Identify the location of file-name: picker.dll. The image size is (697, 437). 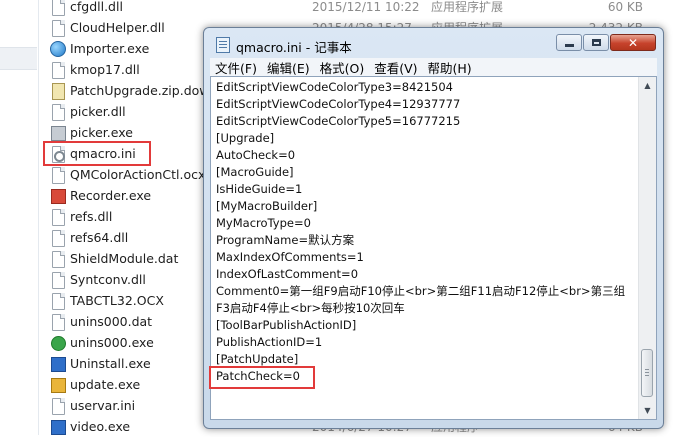
(98, 111).